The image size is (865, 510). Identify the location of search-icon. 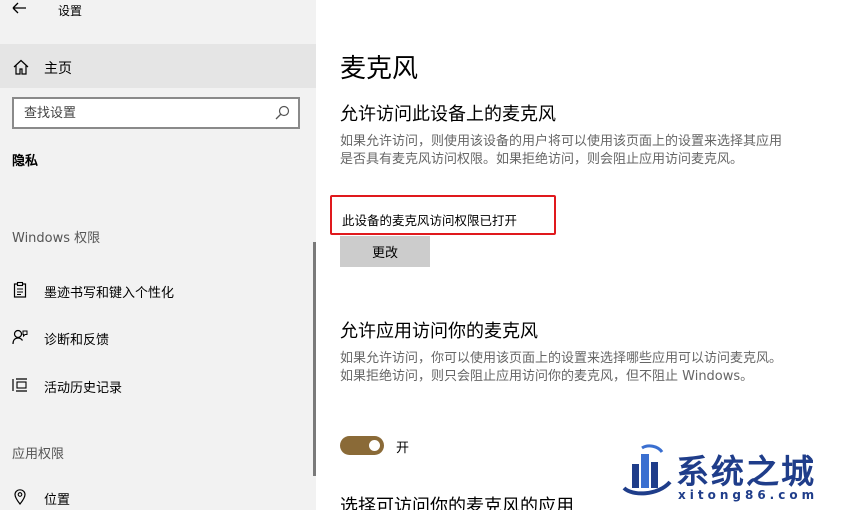
(282, 113).